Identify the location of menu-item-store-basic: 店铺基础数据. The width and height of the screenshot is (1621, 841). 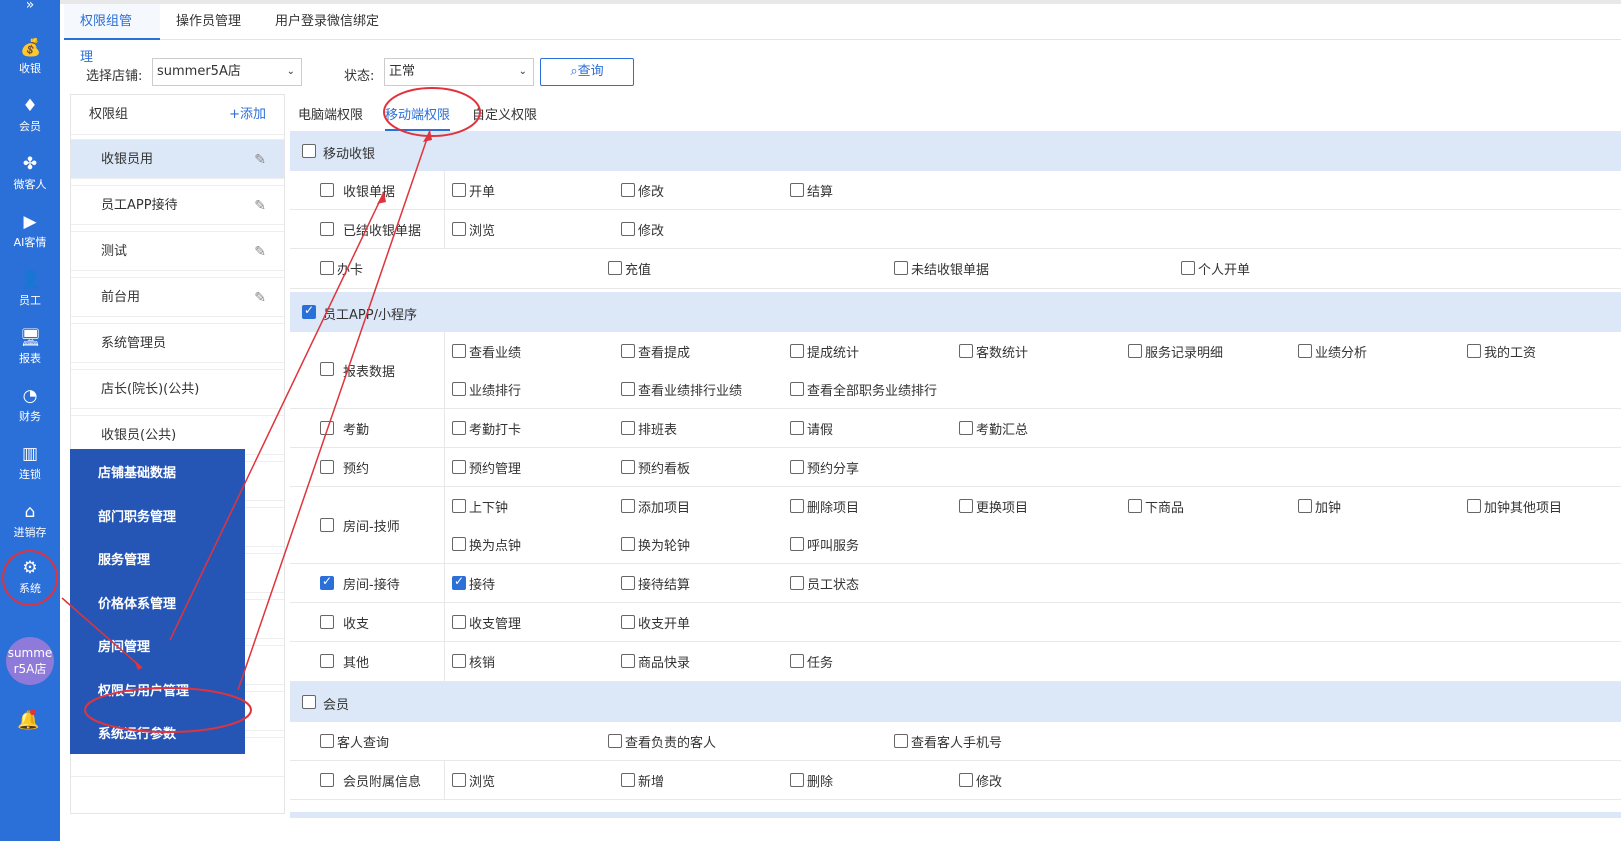
(137, 471).